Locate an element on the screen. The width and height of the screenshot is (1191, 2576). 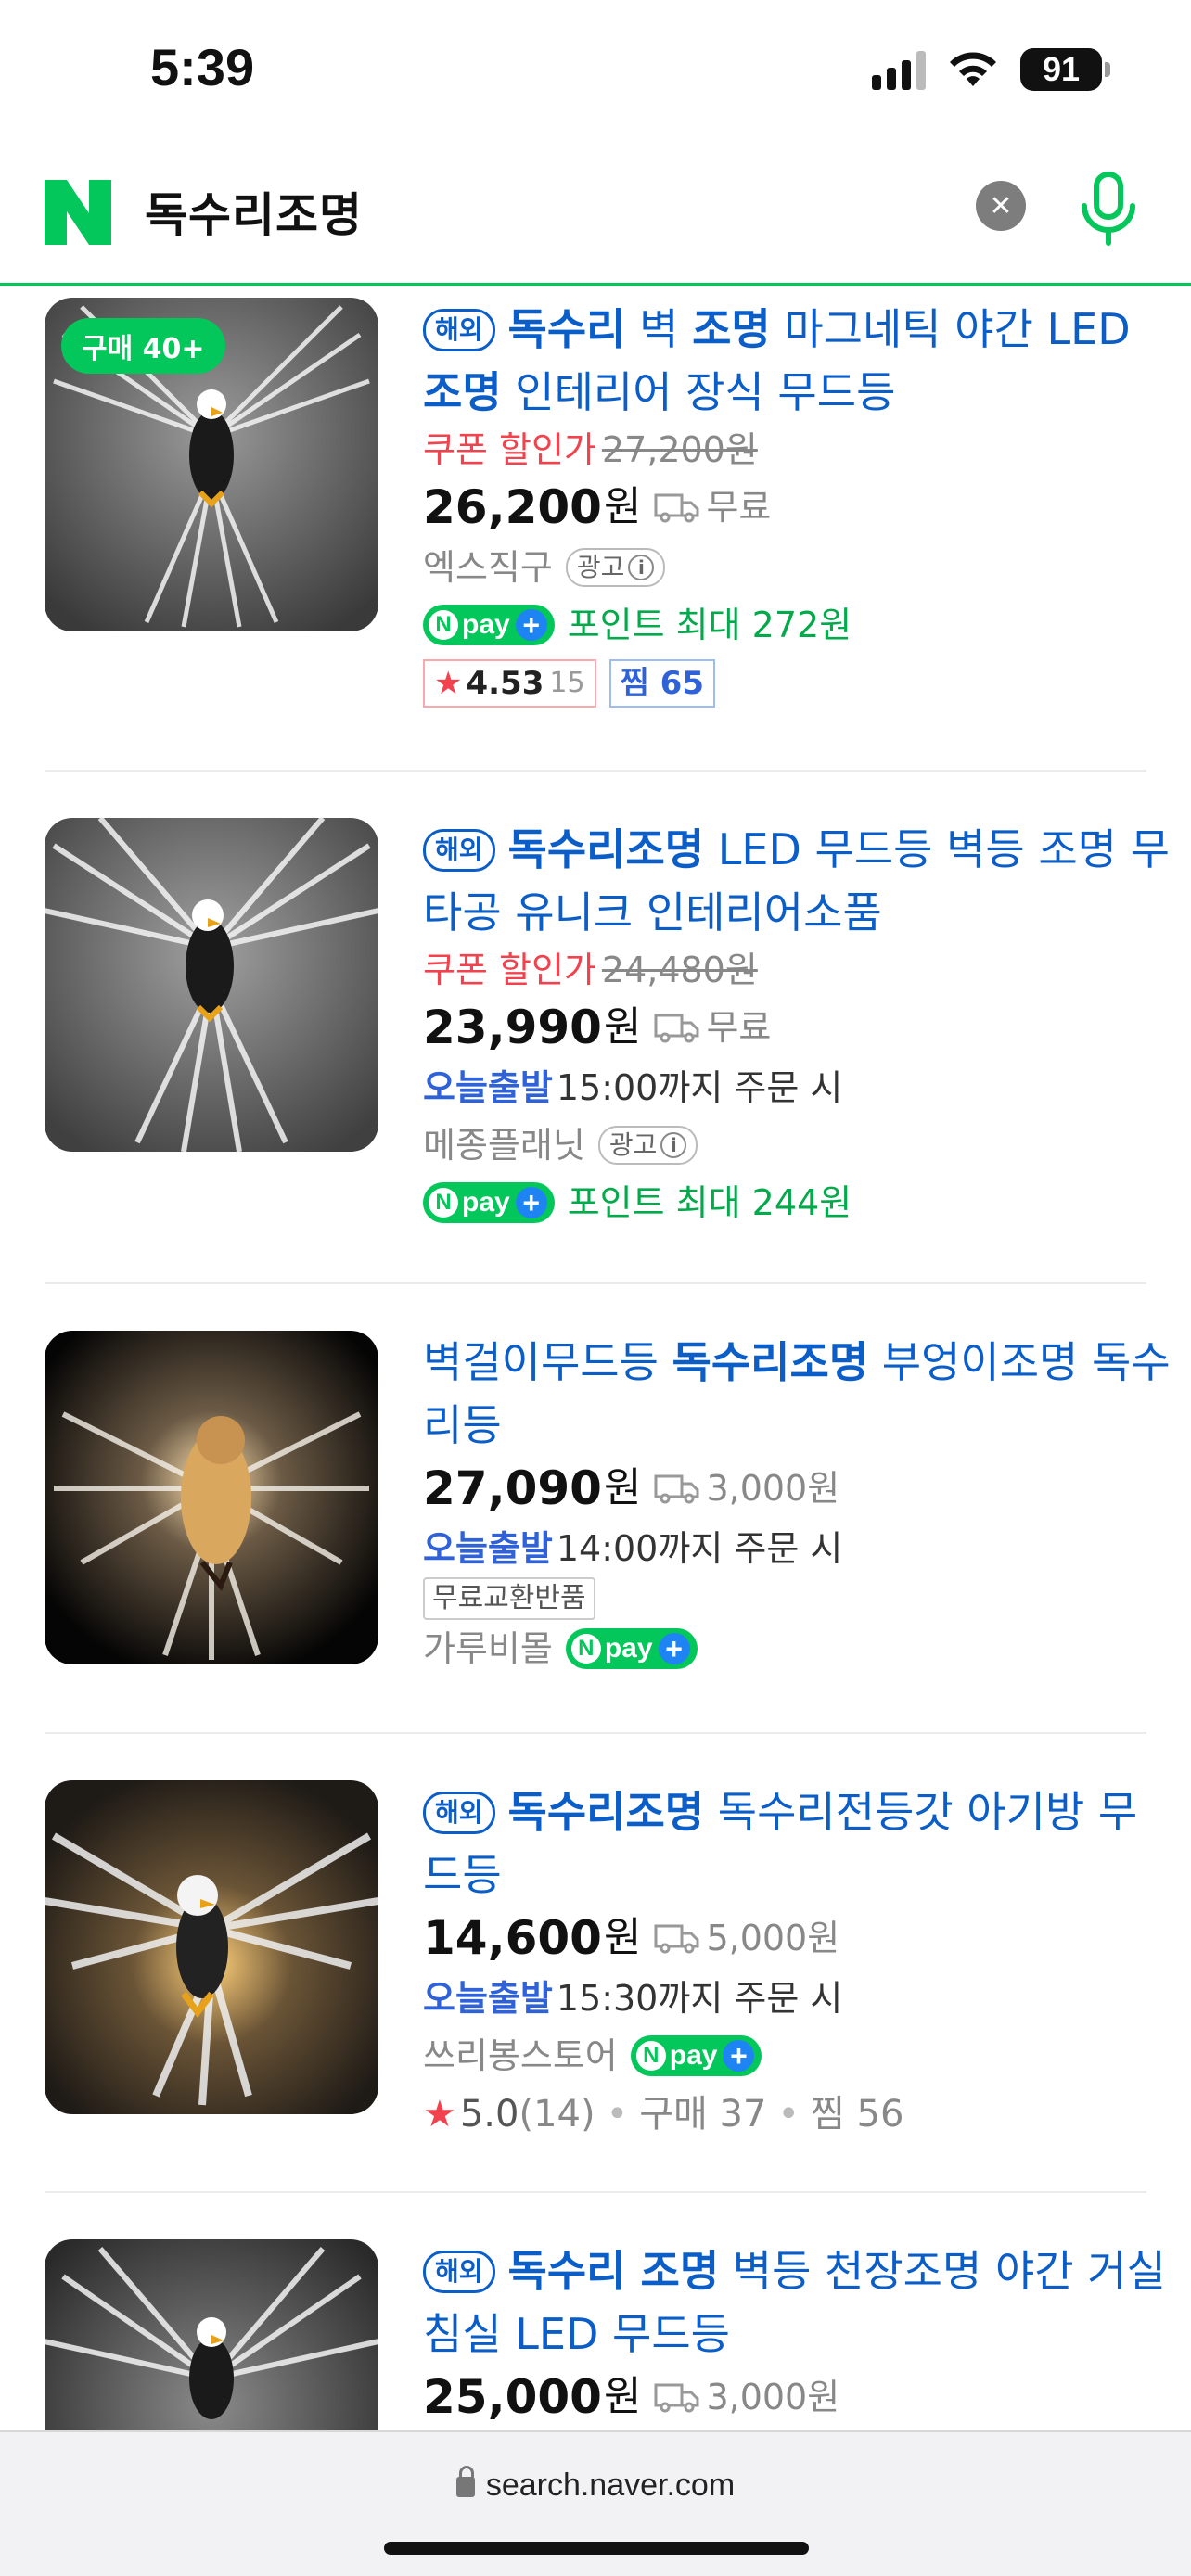
search-input: 독수리조명 is located at coordinates (254, 212).